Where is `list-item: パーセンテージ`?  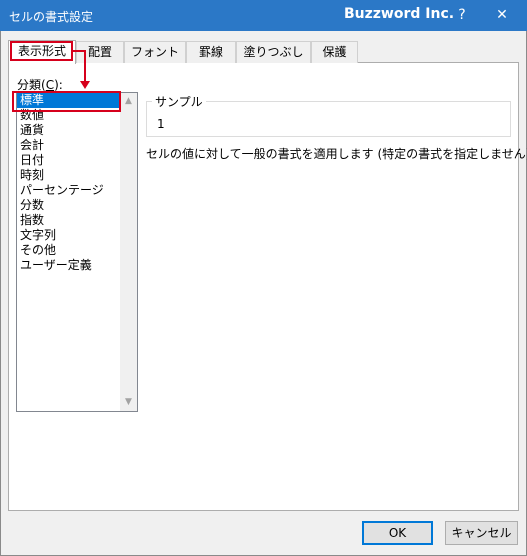
list-item: パーセンテージ is located at coordinates (69, 190).